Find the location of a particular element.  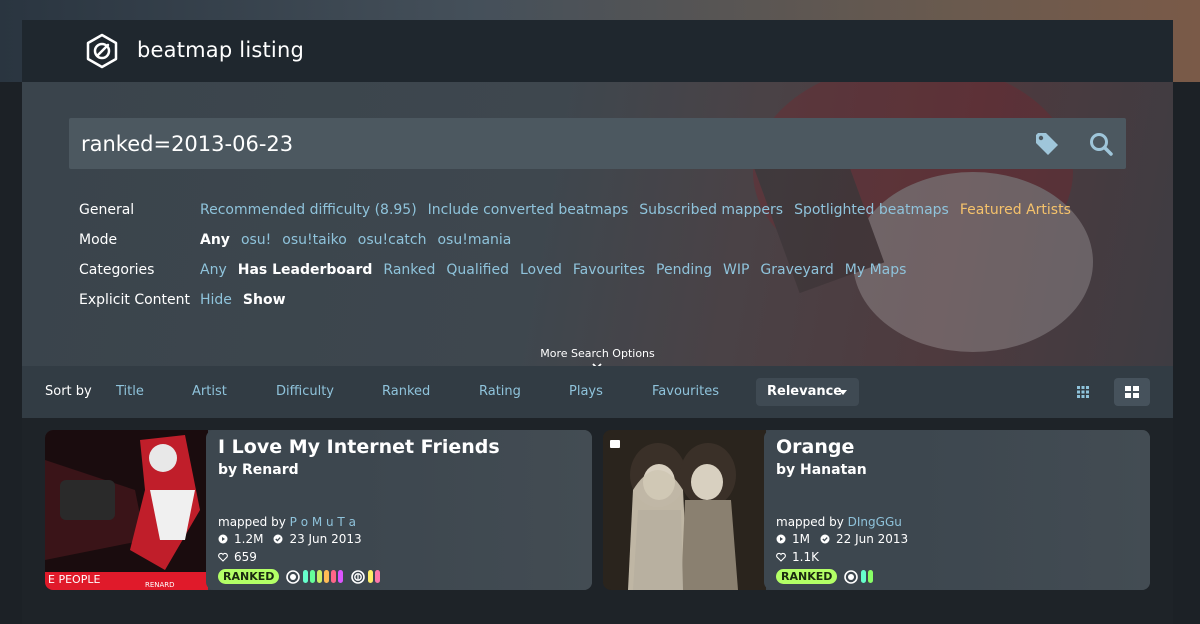

favourites-row: 1.1K is located at coordinates (797, 557).